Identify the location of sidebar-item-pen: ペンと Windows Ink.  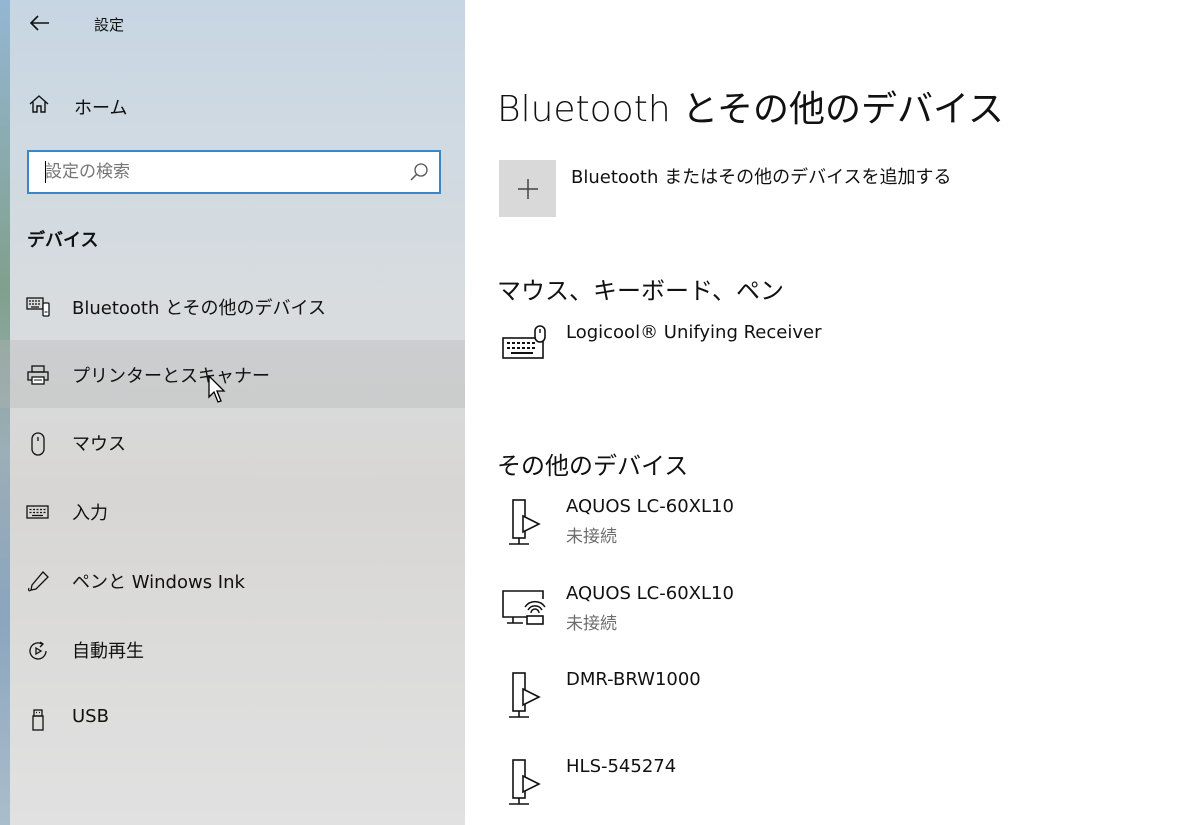
(232, 580).